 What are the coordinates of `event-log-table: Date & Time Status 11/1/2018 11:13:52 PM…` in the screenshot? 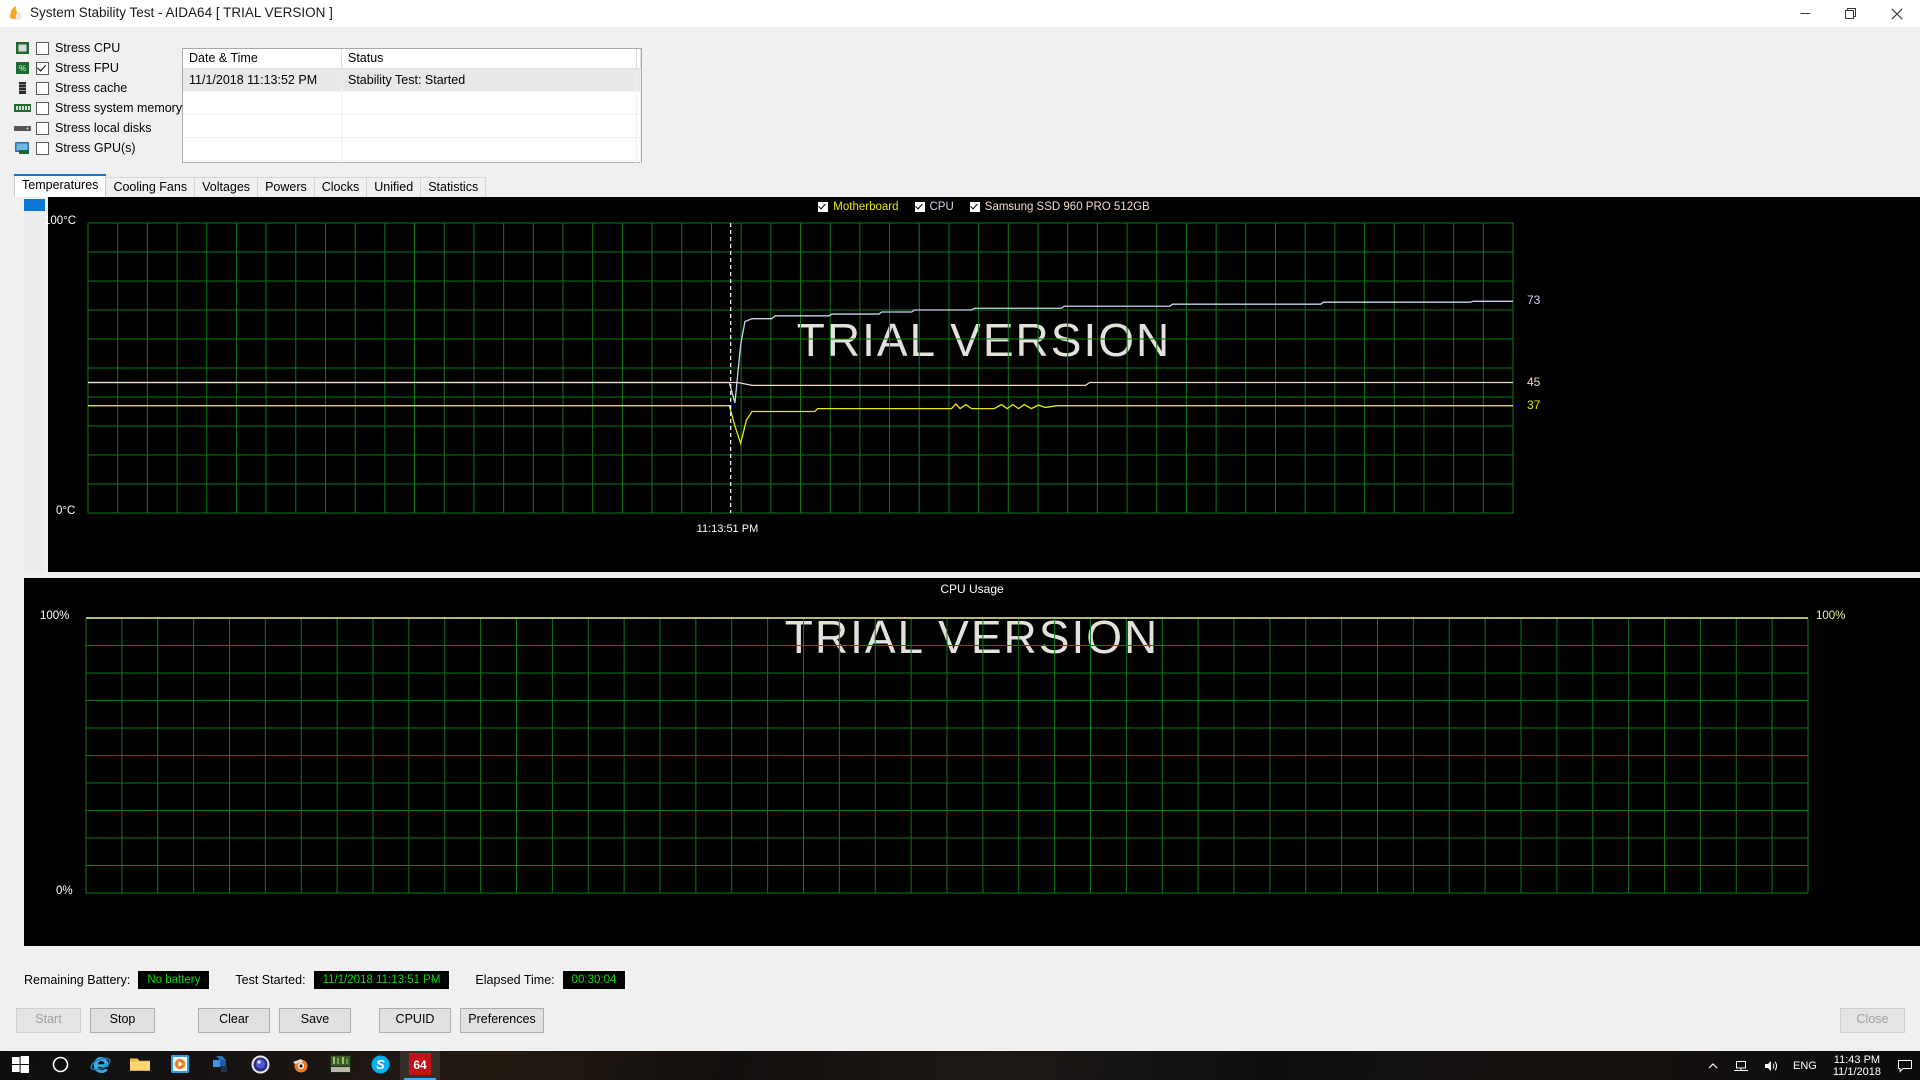 It's located at (412, 116).